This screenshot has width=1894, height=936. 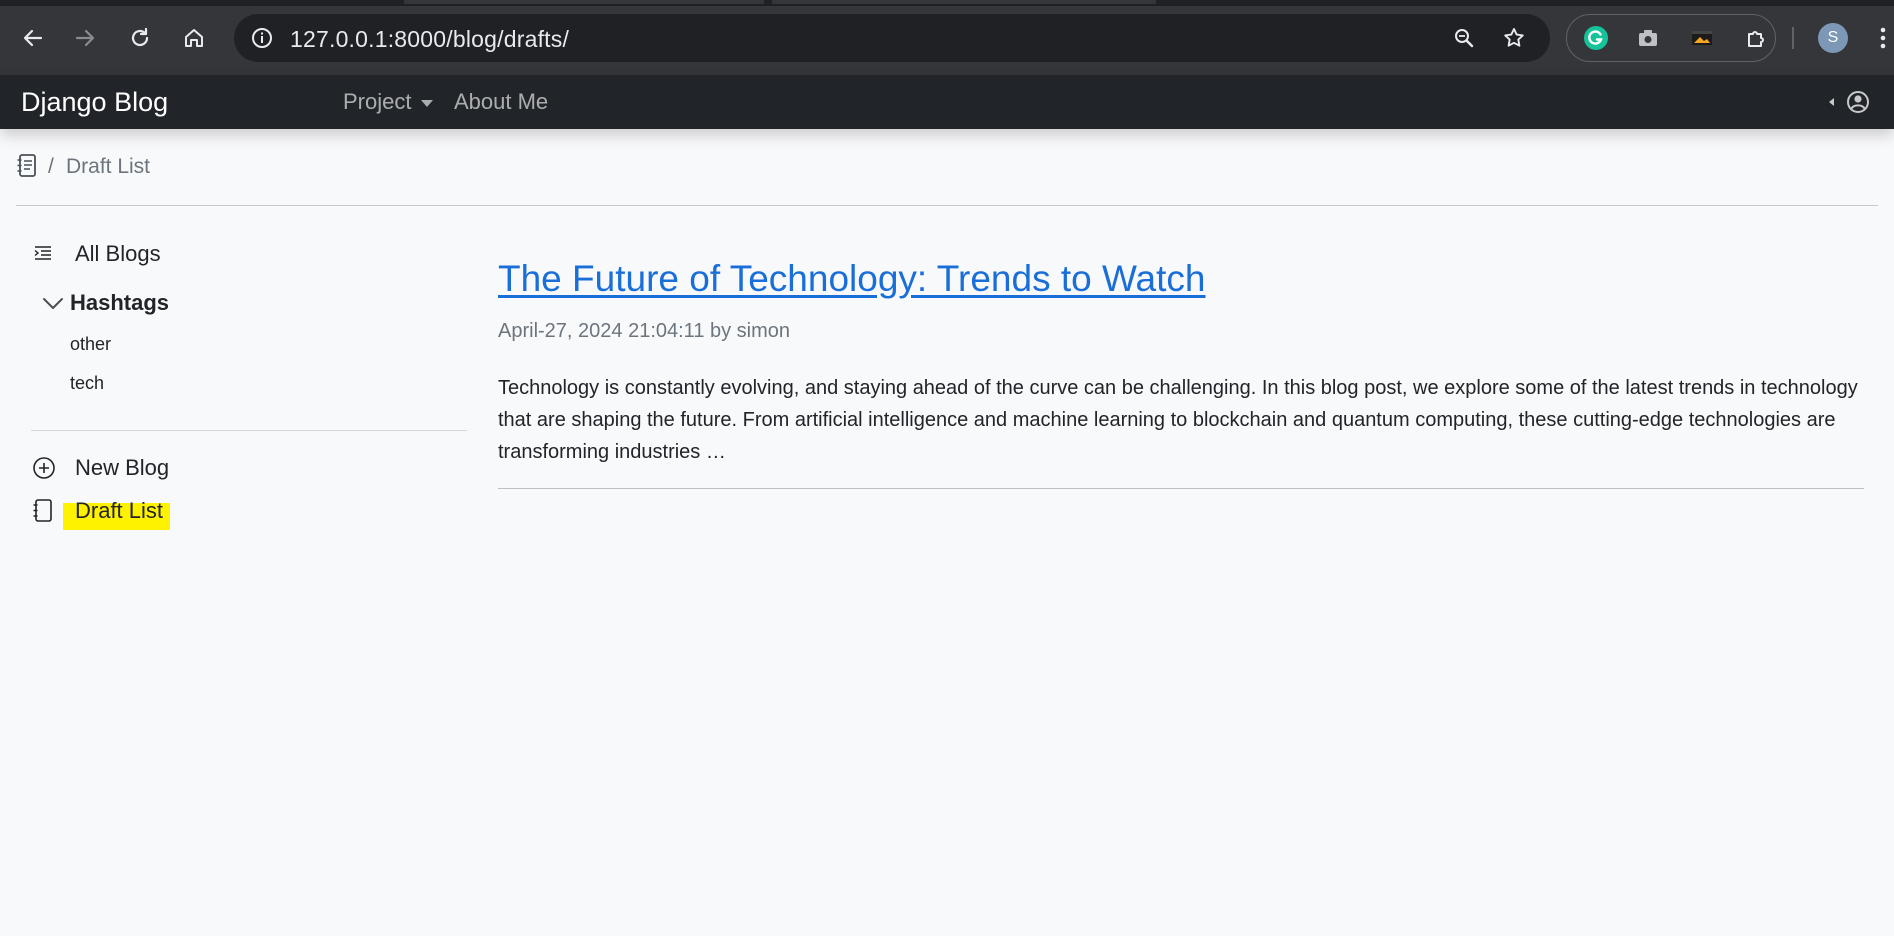 What do you see at coordinates (94, 102) in the screenshot?
I see `brand-link: Django Blog` at bounding box center [94, 102].